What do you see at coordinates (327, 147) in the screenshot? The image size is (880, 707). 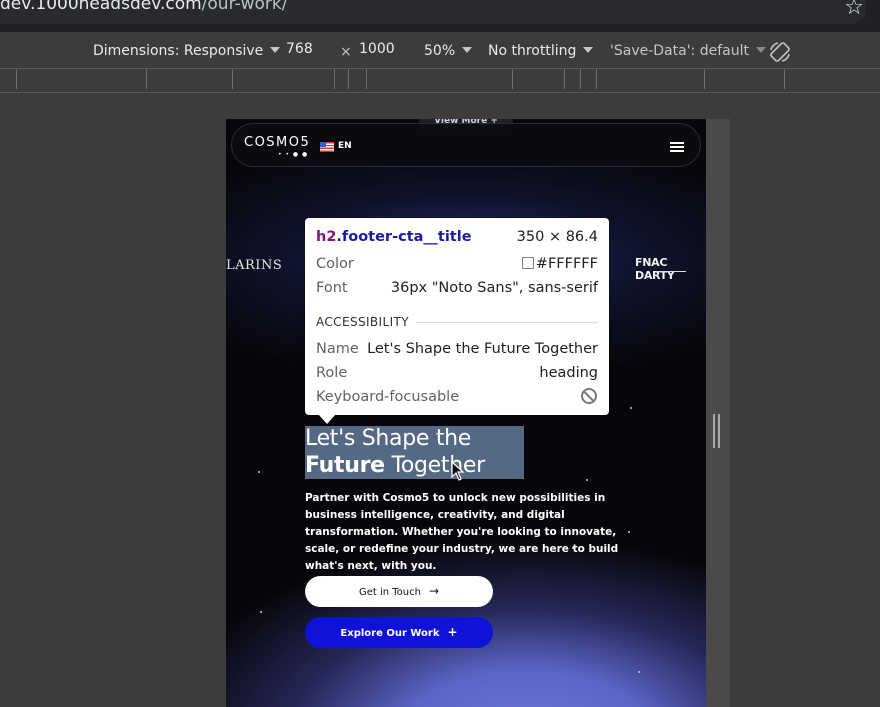 I see `us-flag-icon` at bounding box center [327, 147].